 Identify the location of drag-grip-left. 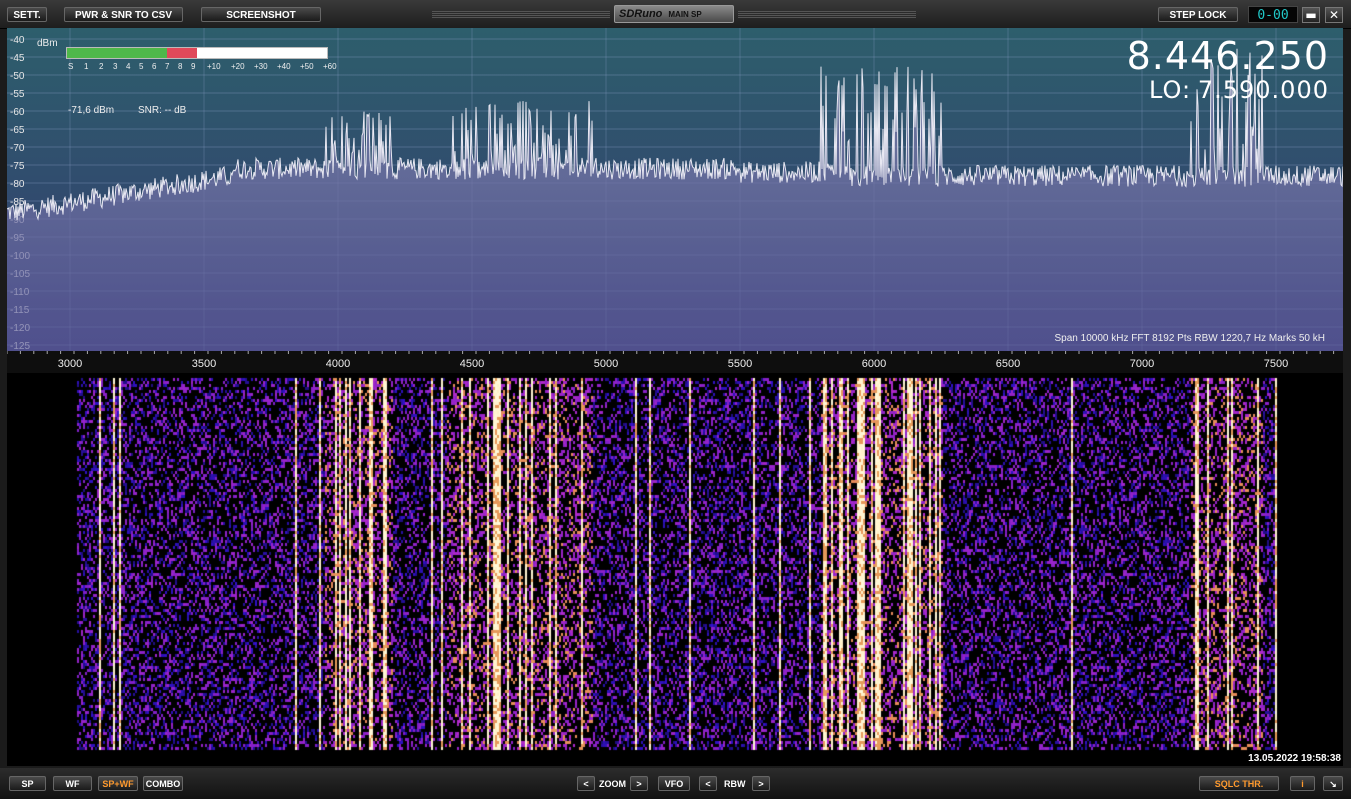
(521, 14).